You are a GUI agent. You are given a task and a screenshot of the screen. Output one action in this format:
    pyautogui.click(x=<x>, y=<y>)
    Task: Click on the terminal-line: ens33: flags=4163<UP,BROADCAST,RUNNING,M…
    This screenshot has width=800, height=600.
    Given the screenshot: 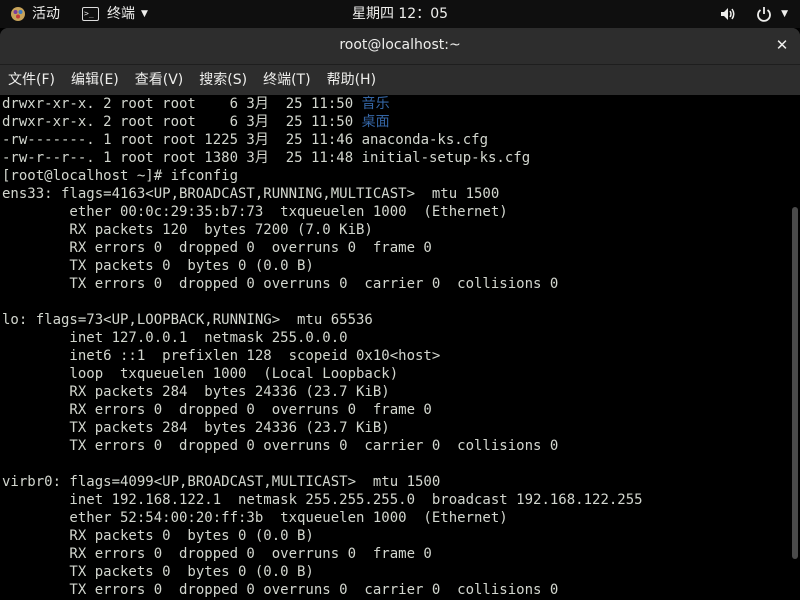 What is the action you would take?
    pyautogui.click(x=322, y=194)
    